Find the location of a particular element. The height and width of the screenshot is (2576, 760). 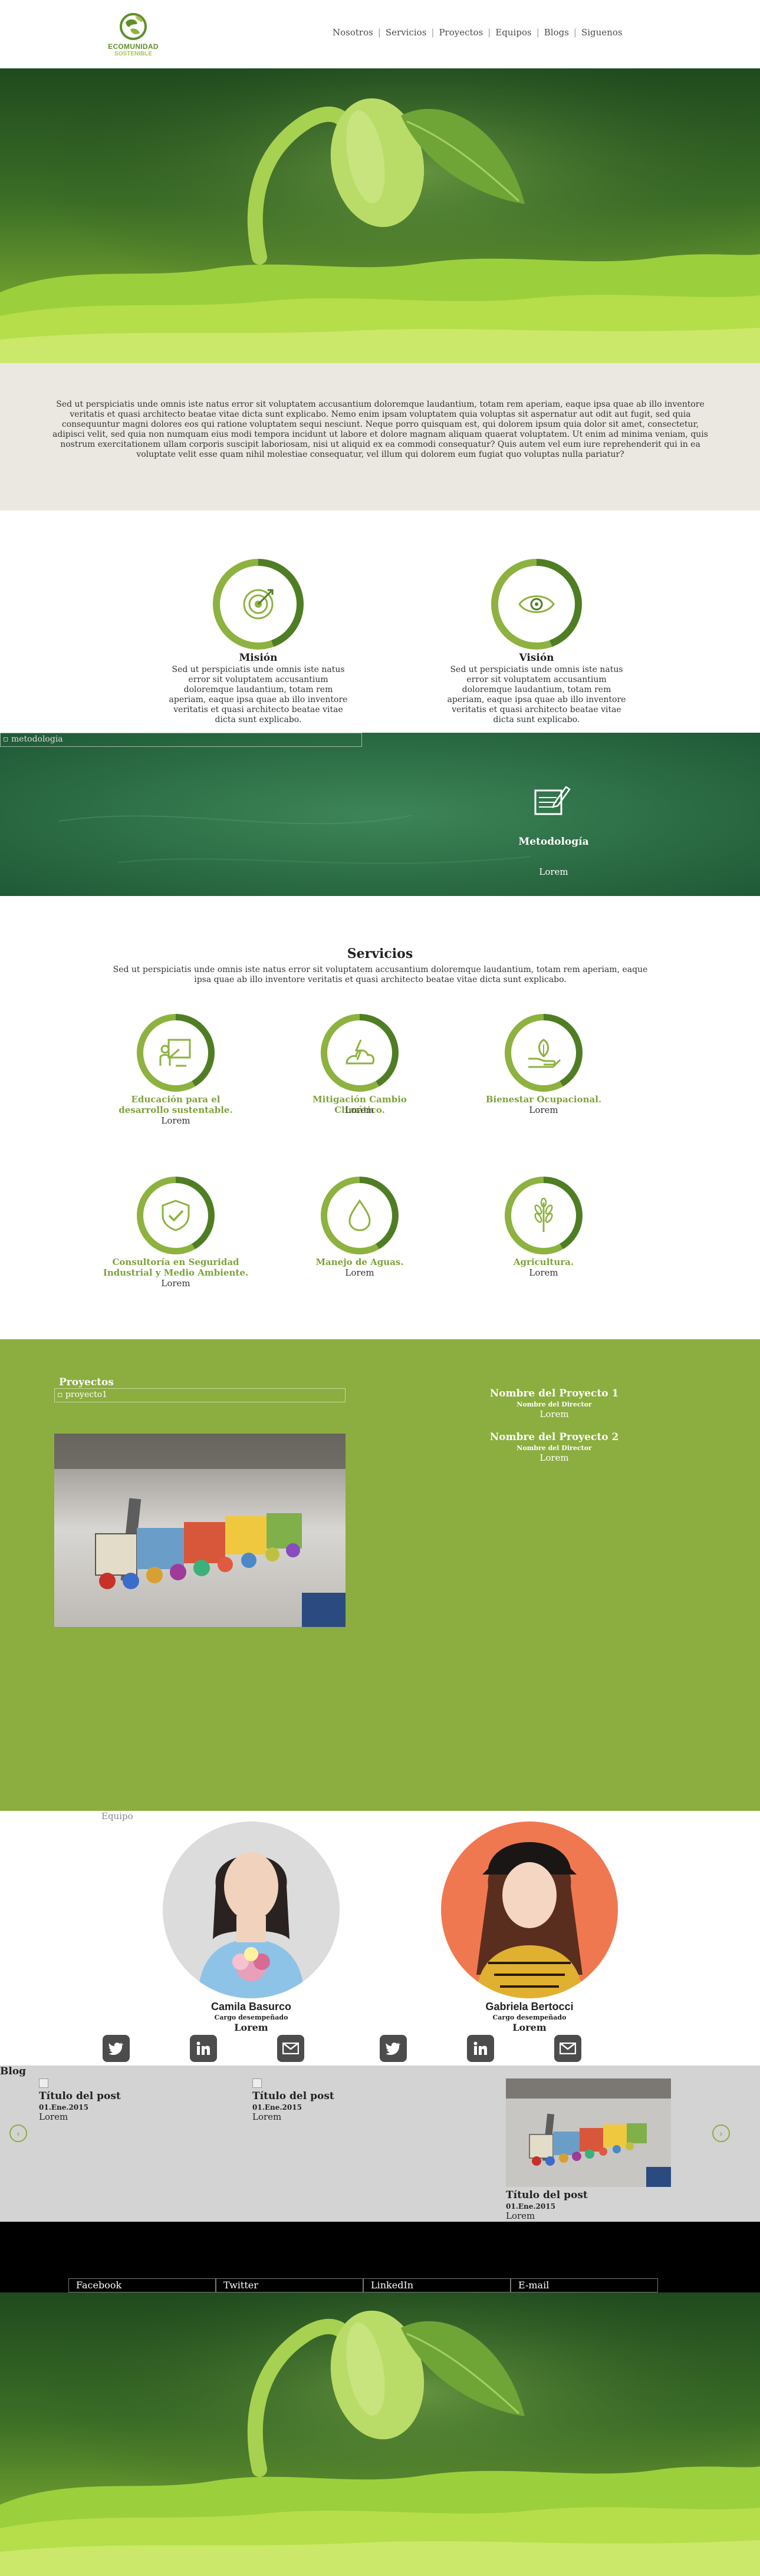

water-drop-icon is located at coordinates (360, 1215).